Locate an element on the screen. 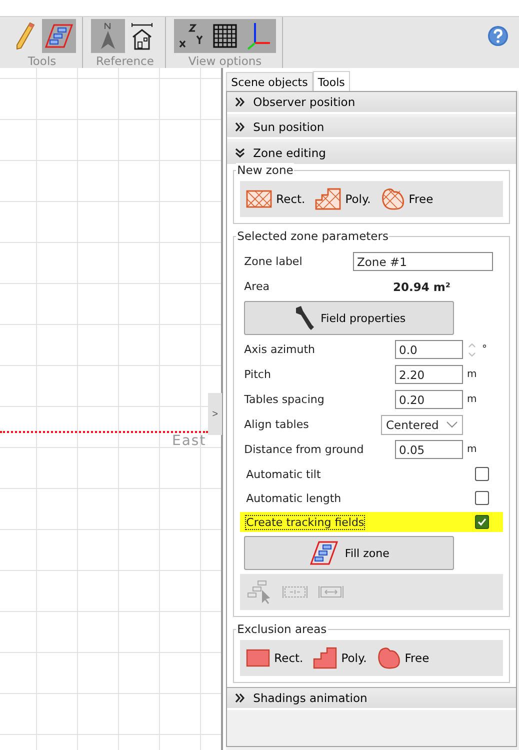  checkbox-label: Automatic tilt is located at coordinates (283, 474).